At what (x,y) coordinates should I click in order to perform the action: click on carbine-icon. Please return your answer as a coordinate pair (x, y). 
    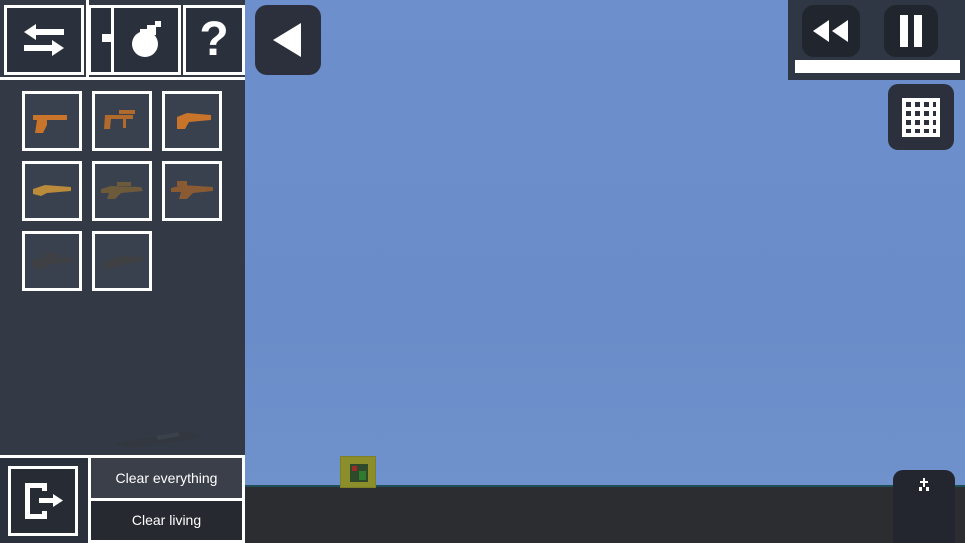
    Looking at the image, I should click on (52, 190).